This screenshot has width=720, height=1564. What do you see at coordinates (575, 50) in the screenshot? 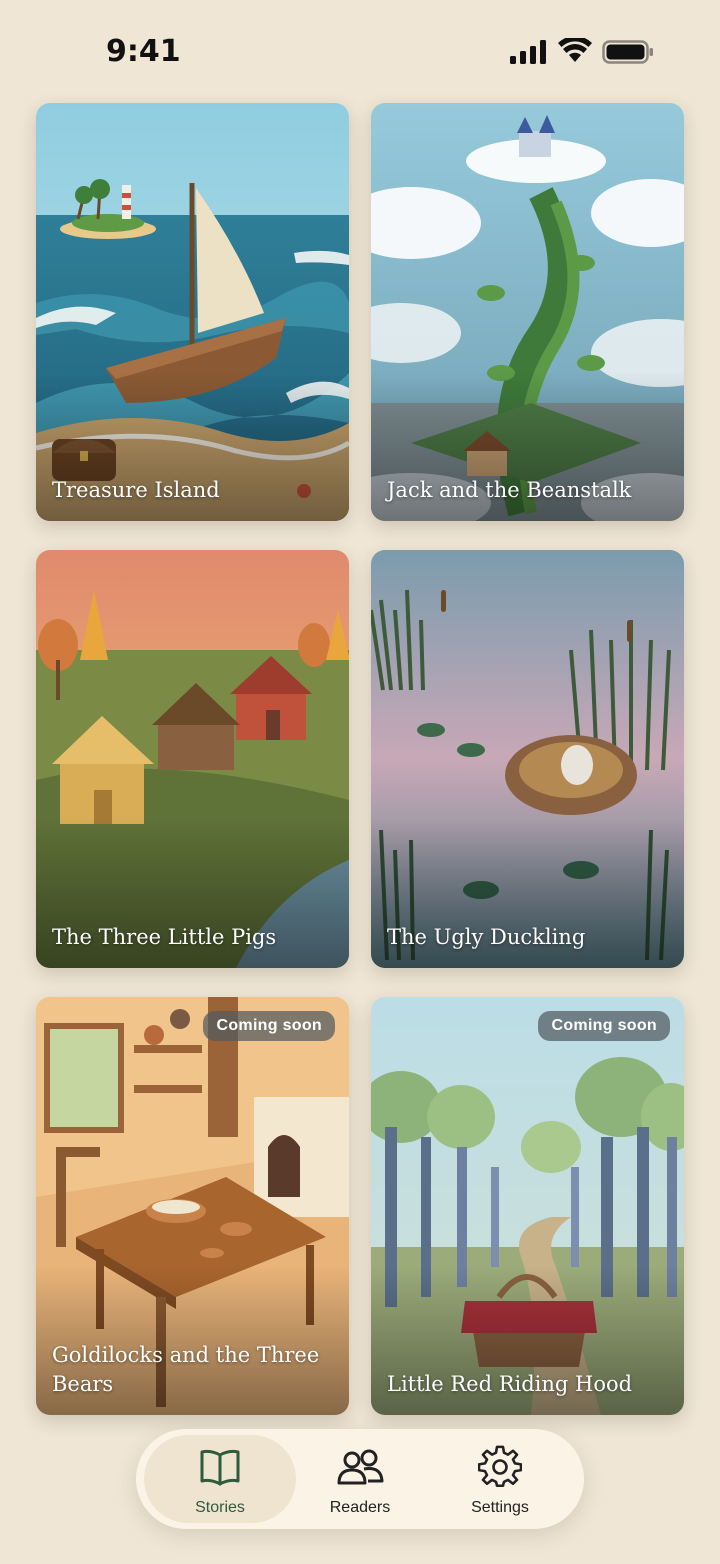
I see `wifi-icon` at bounding box center [575, 50].